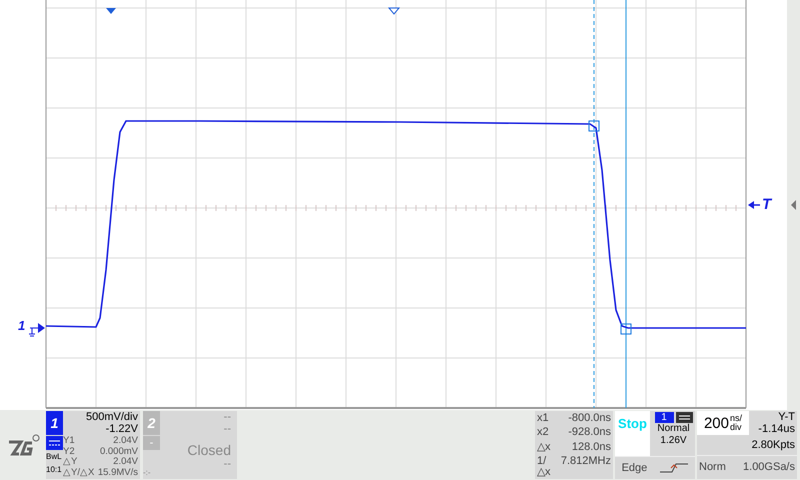 The height and width of the screenshot is (480, 800). What do you see at coordinates (736, 427) in the screenshot?
I see `timebase-unit: div` at bounding box center [736, 427].